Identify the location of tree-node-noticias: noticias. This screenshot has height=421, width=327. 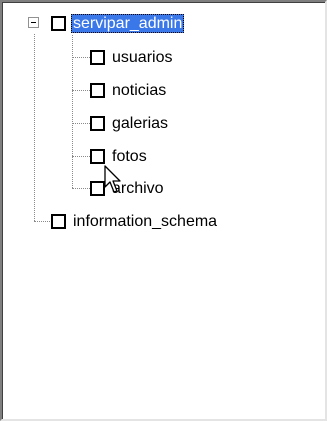
(129, 90).